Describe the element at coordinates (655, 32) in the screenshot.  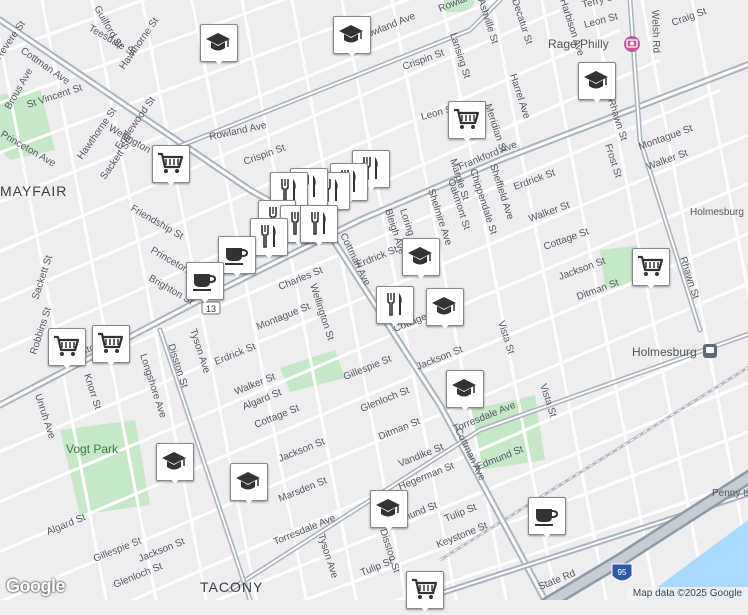
I see `street-label: Welsh Rd` at that location.